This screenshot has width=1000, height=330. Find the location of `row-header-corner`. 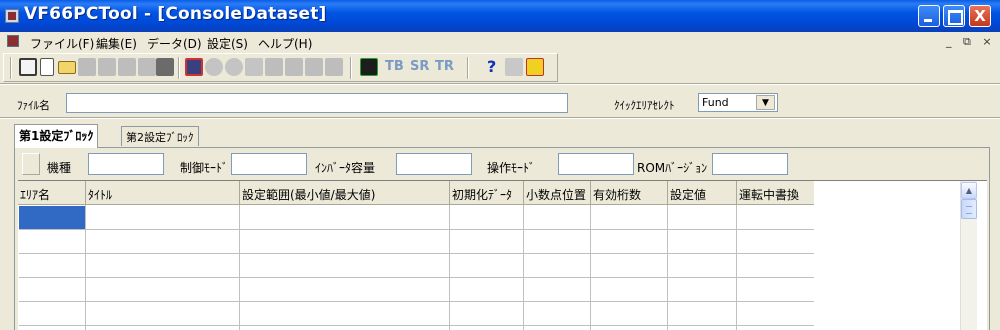

row-header-corner is located at coordinates (31, 164).